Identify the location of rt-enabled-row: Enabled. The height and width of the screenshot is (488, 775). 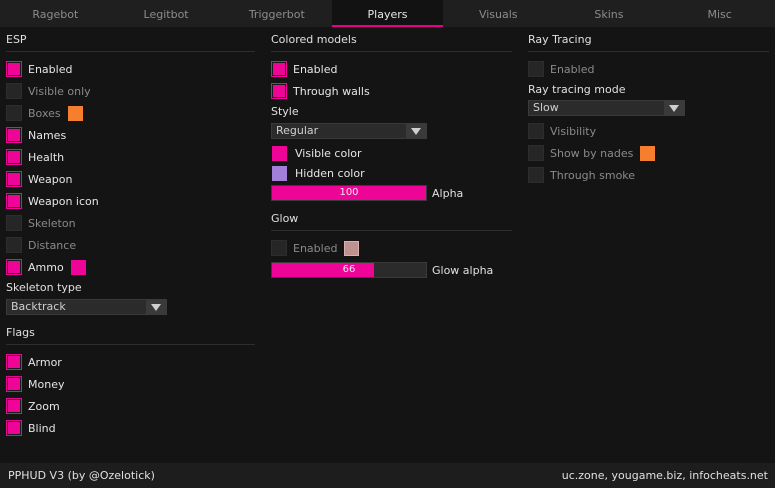
(561, 69).